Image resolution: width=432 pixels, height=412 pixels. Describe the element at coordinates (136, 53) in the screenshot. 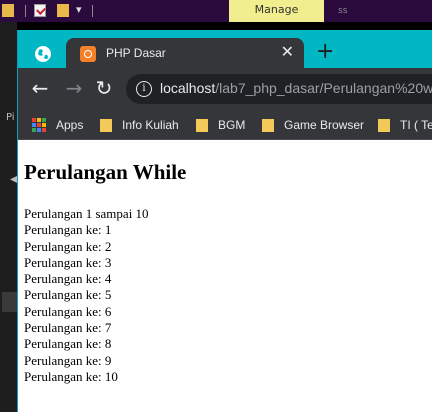

I see `tab-title: PHP Dasar` at that location.